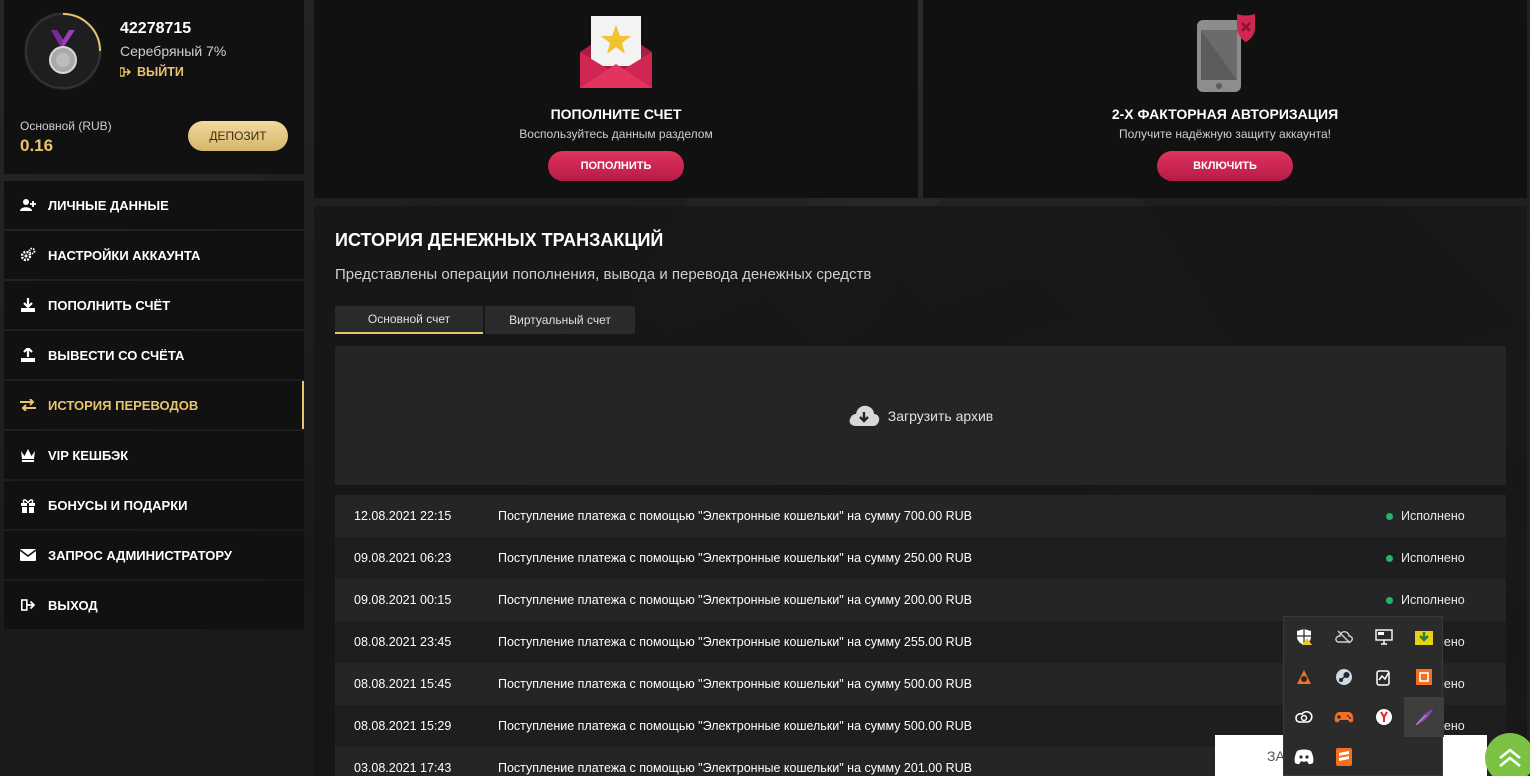 The height and width of the screenshot is (776, 1530). What do you see at coordinates (403, 516) in the screenshot?
I see `row-date: 12.08.2021 22:15` at bounding box center [403, 516].